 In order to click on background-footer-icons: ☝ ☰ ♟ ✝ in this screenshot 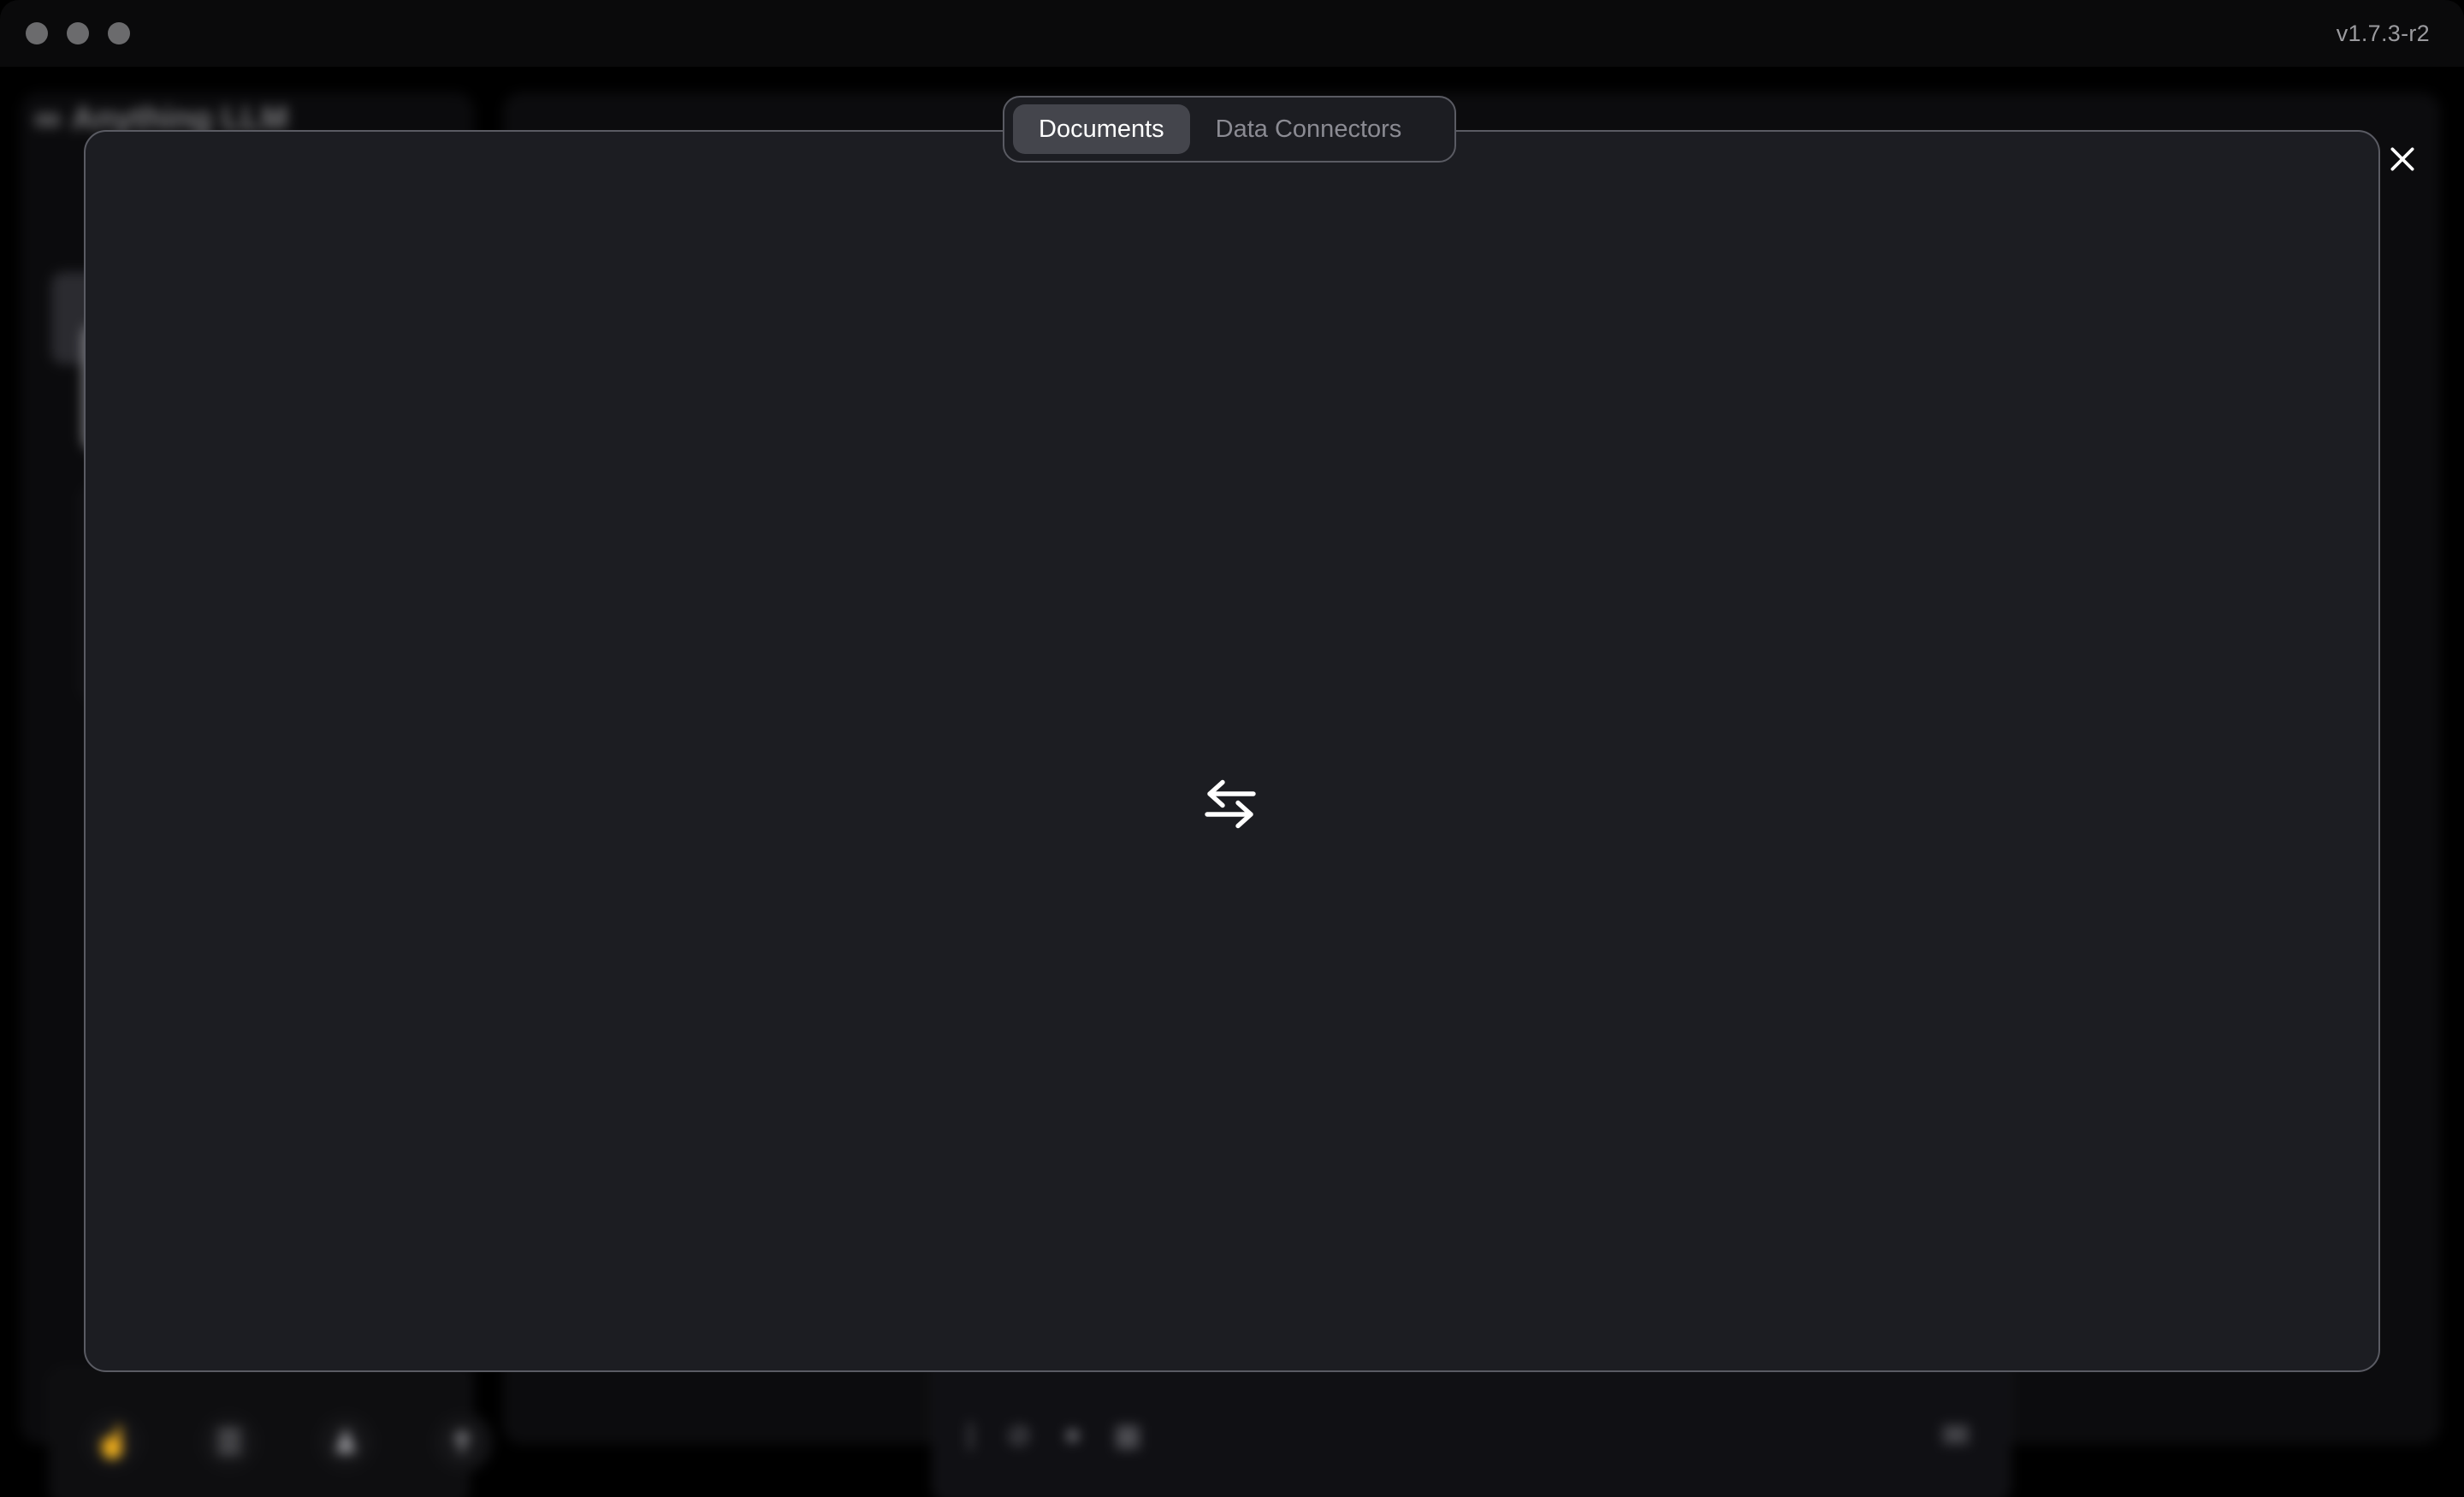, I will do `click(287, 1442)`.